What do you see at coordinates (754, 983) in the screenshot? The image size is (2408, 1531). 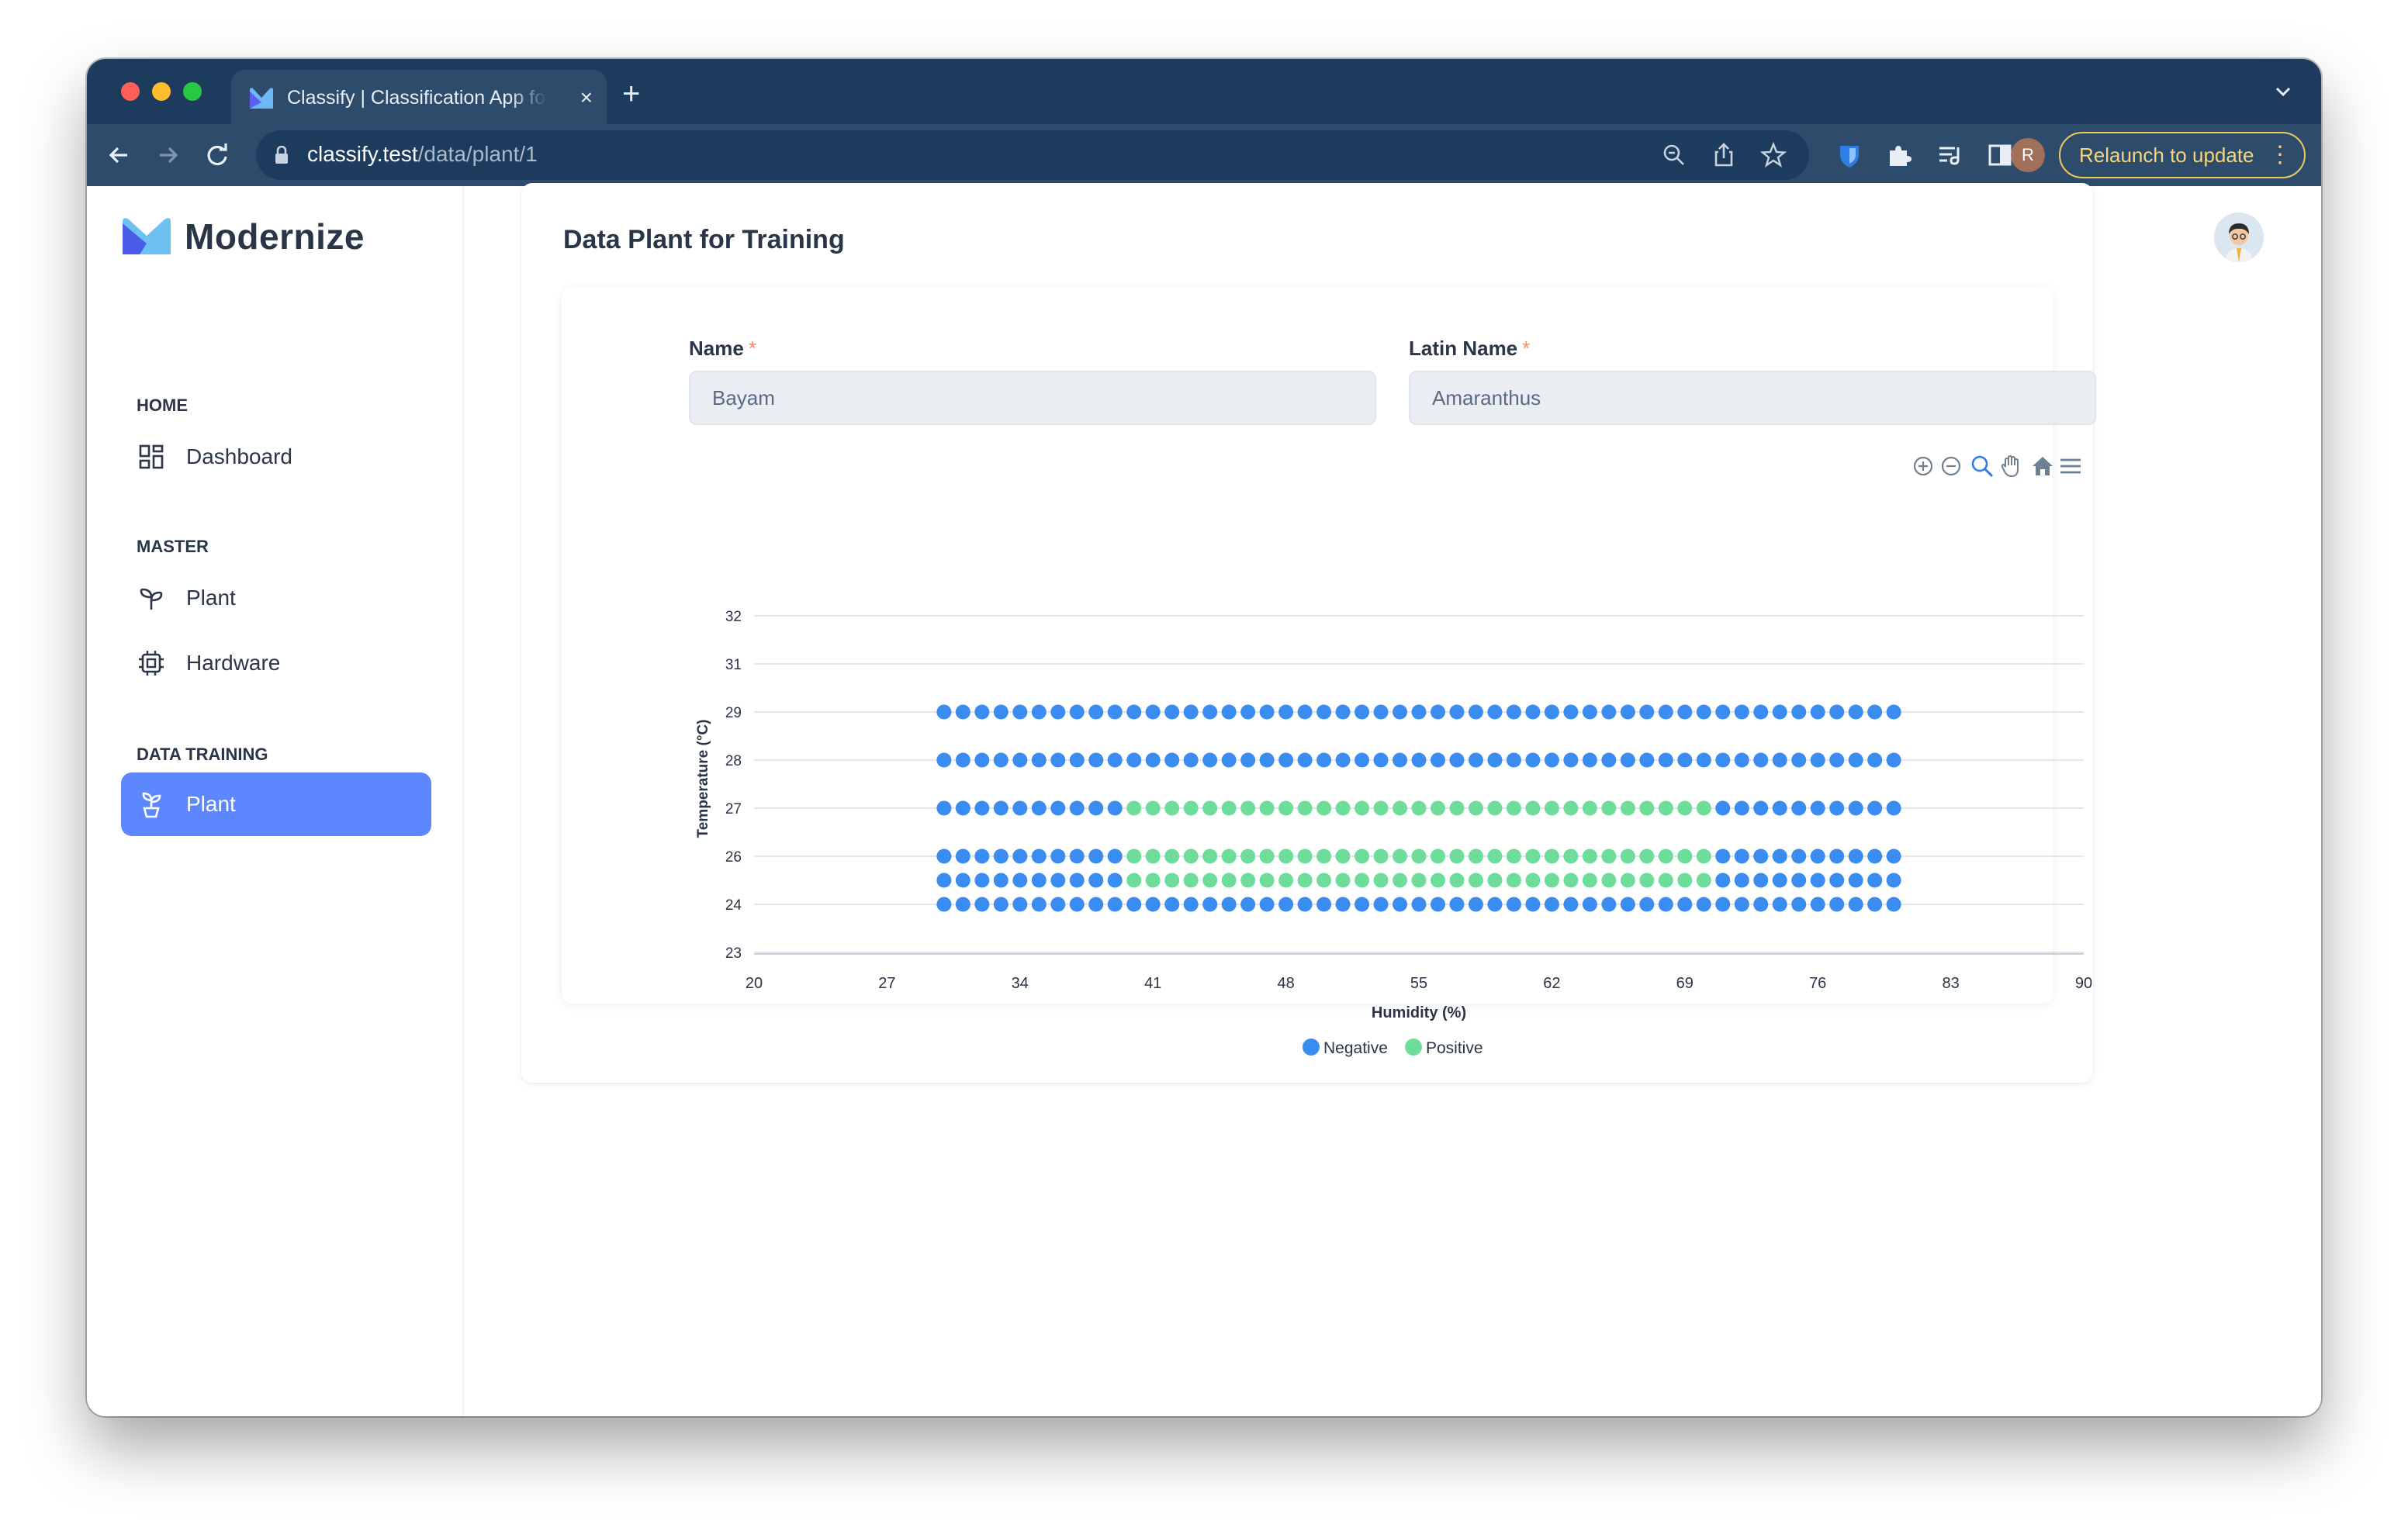 I see `x-tick-label: 20` at bounding box center [754, 983].